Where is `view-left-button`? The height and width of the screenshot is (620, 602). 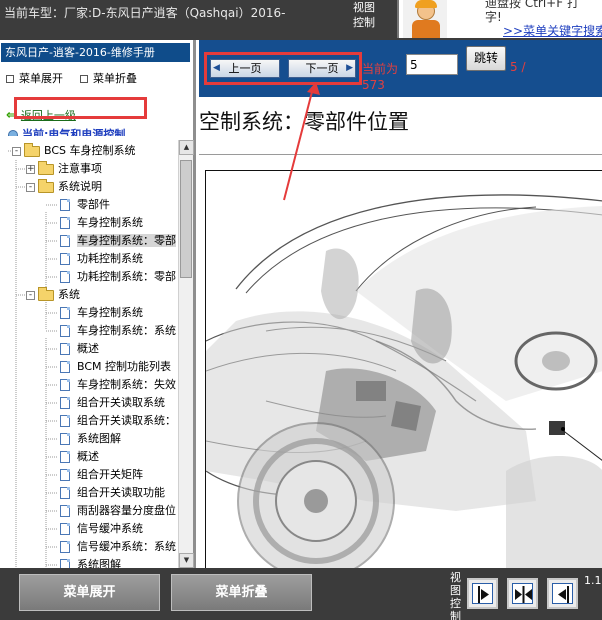 view-left-button is located at coordinates (482, 593).